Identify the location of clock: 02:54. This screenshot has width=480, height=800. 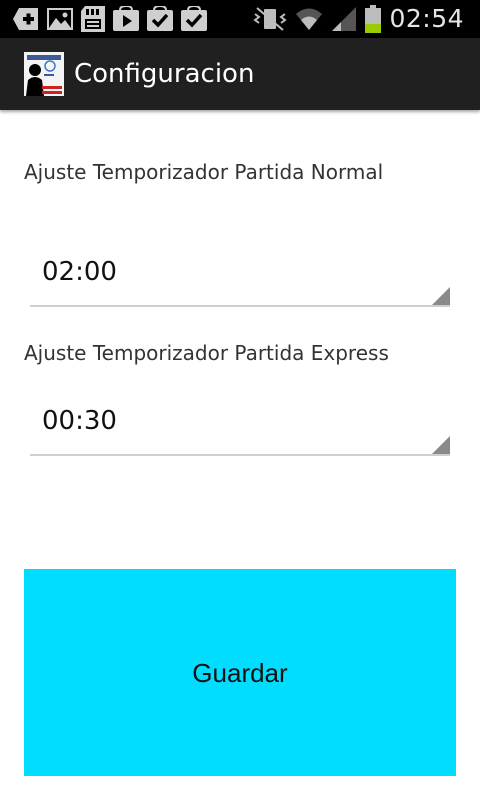
(426, 18).